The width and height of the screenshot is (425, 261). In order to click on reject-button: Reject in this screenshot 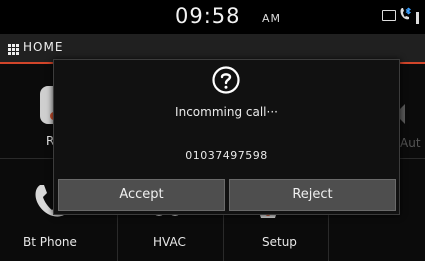, I will do `click(312, 195)`.